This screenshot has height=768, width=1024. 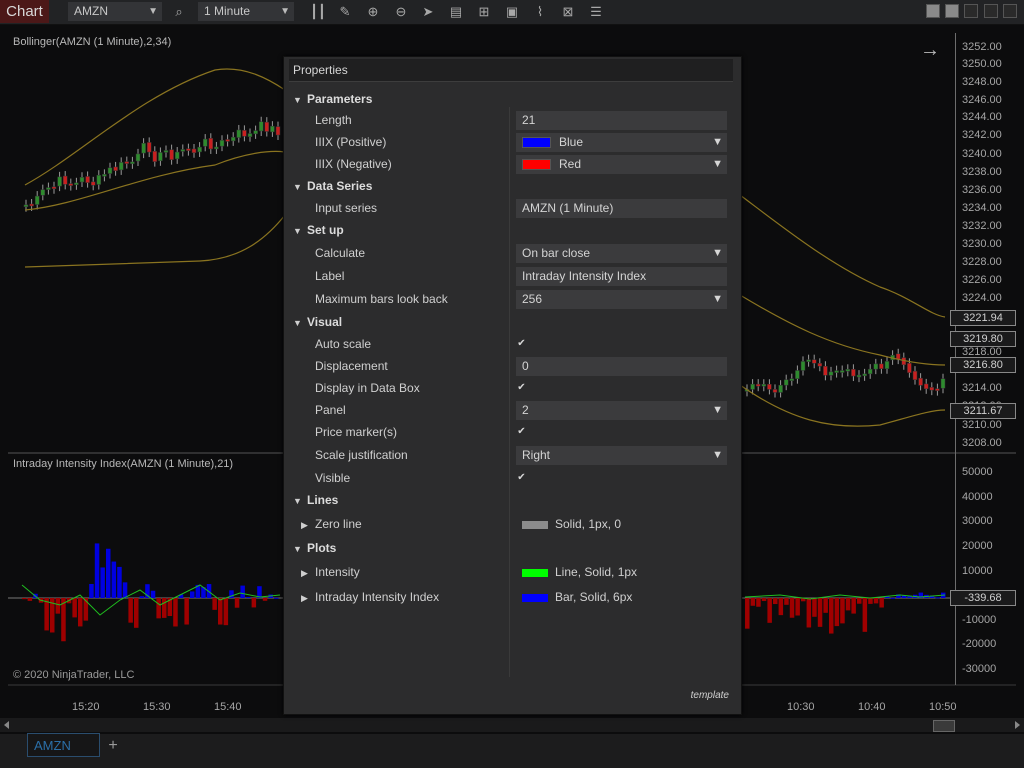 I want to click on price-tick: 3226.00, so click(x=982, y=280).